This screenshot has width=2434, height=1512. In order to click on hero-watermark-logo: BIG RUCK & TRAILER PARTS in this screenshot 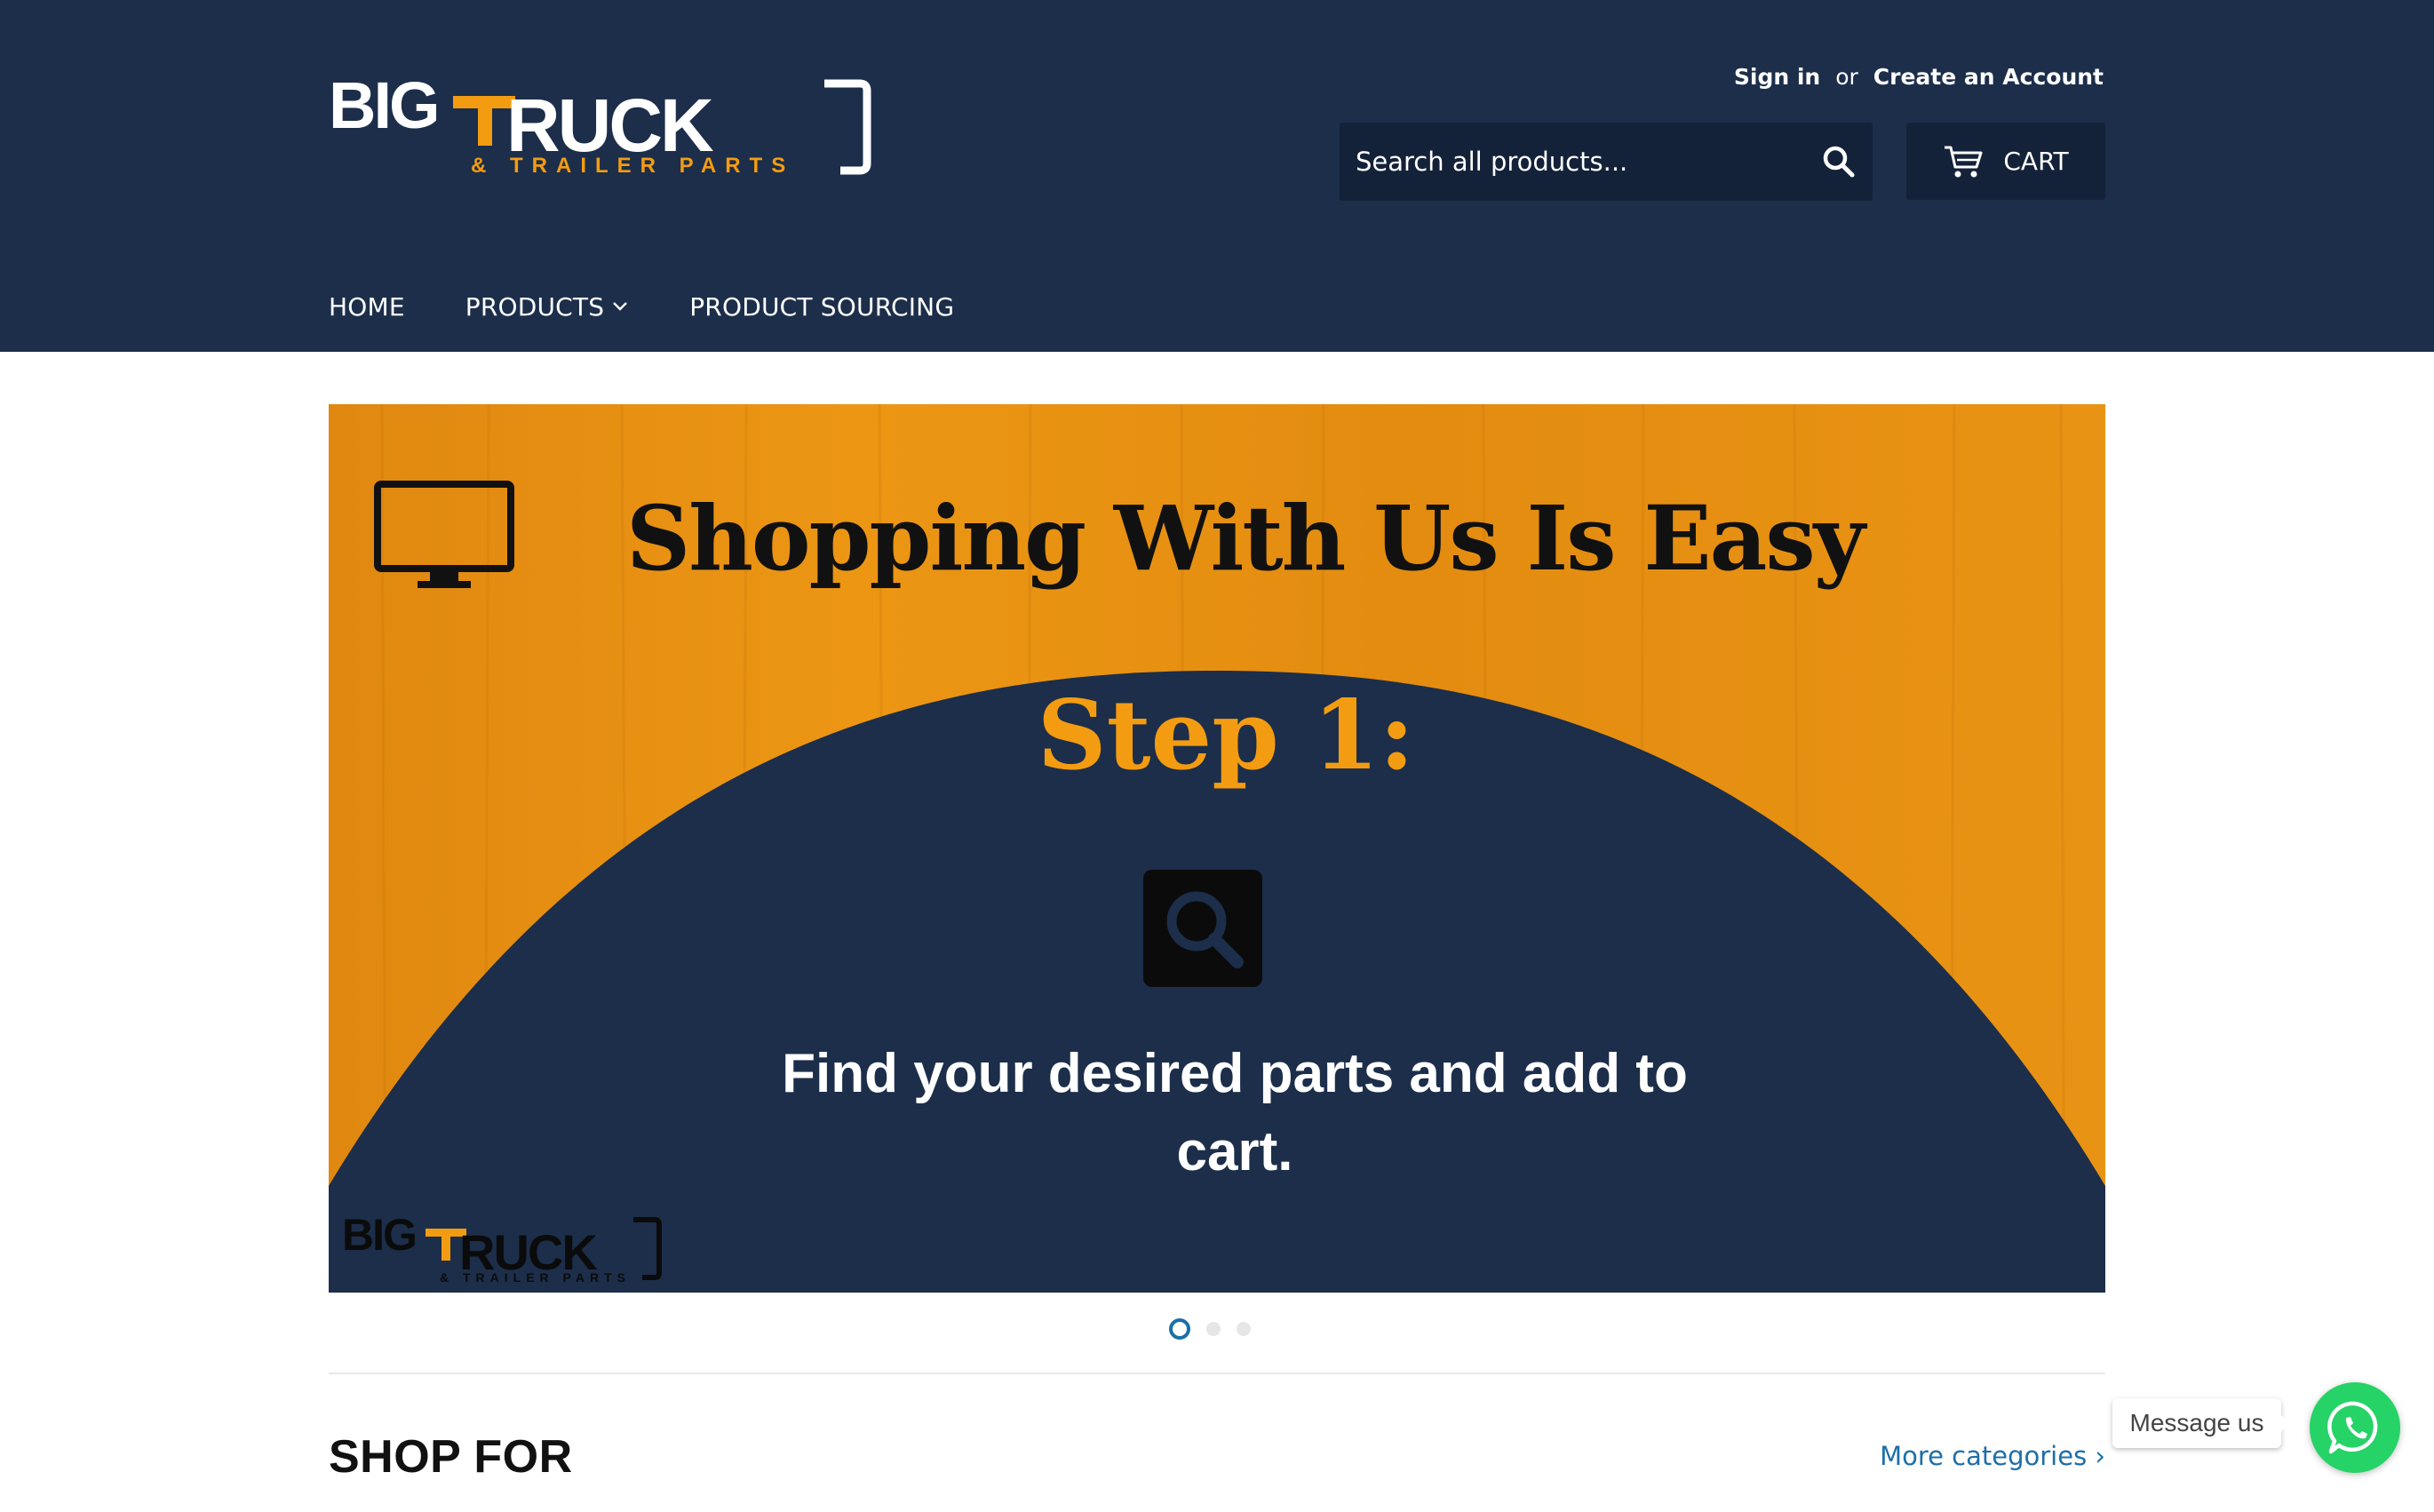, I will do `click(502, 1249)`.